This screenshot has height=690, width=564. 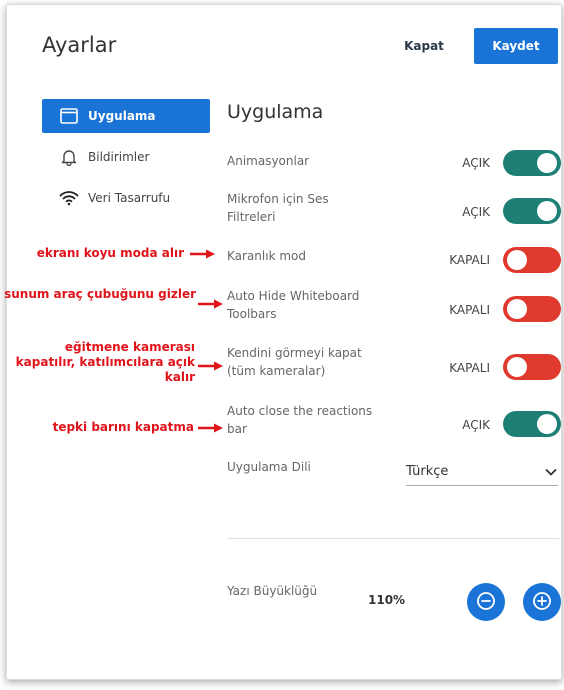 What do you see at coordinates (110, 253) in the screenshot?
I see `annotation-dark-mode: ekranı koyu moda alır` at bounding box center [110, 253].